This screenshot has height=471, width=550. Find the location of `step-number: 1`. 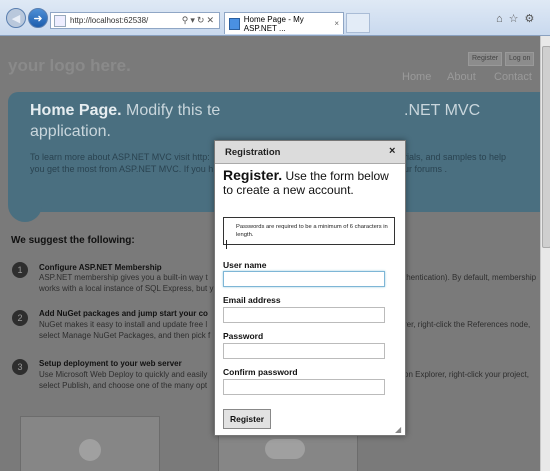

step-number: 1 is located at coordinates (20, 270).